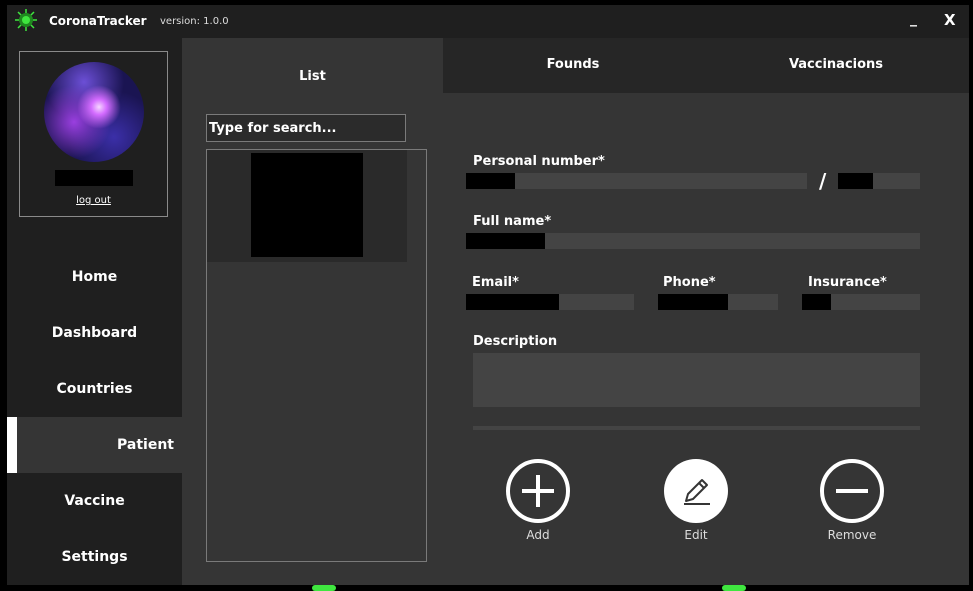 The height and width of the screenshot is (591, 973). I want to click on search-input, so click(306, 128).